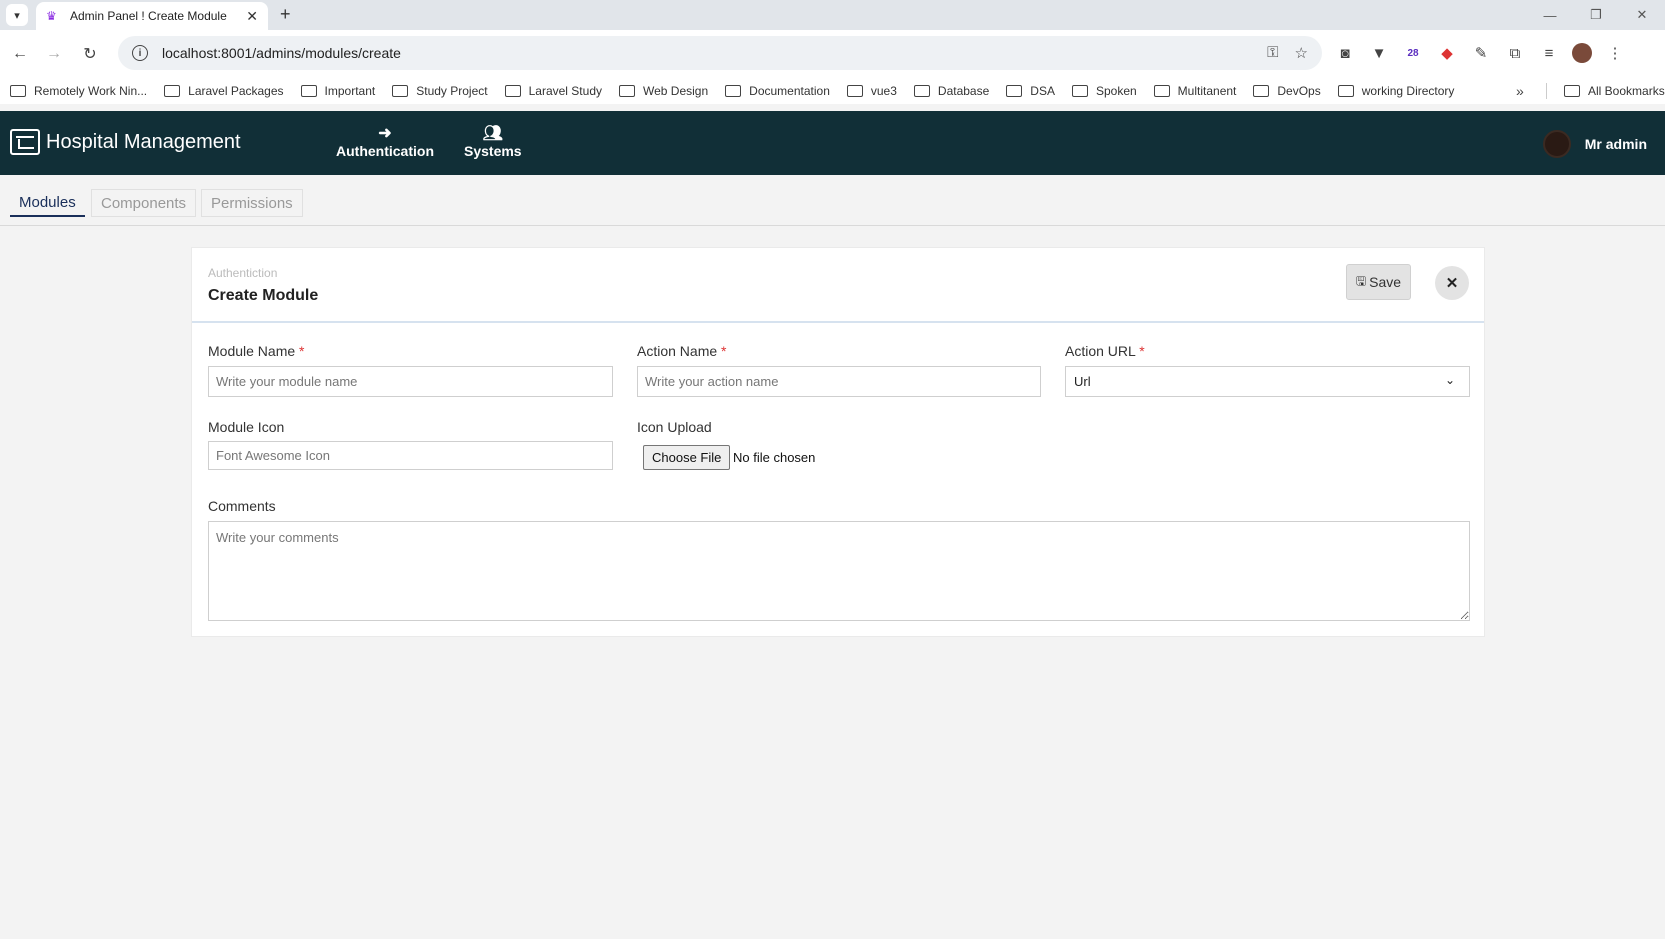 The width and height of the screenshot is (1665, 939). Describe the element at coordinates (1104, 91) in the screenshot. I see `bookmark-folder: Spoken` at that location.